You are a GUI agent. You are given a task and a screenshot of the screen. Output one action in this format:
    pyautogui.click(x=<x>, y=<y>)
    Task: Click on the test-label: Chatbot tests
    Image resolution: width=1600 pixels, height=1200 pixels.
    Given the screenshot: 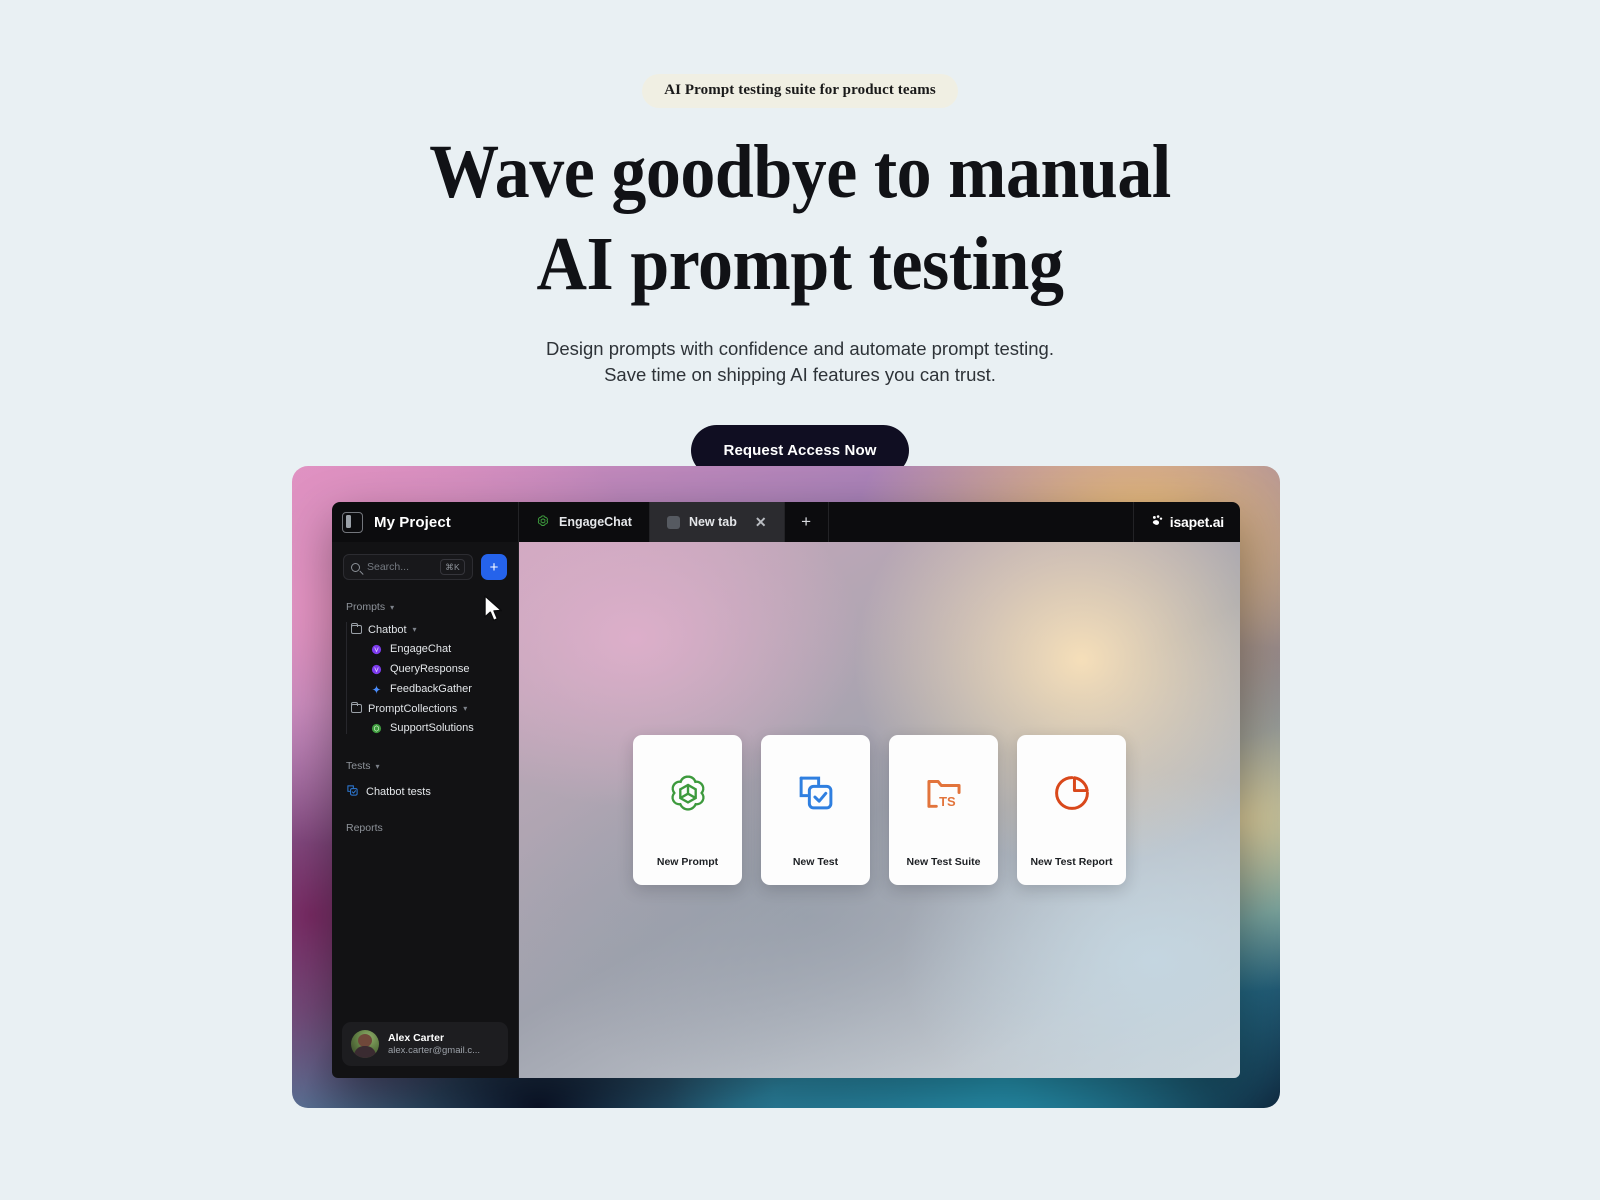 What is the action you would take?
    pyautogui.click(x=398, y=792)
    